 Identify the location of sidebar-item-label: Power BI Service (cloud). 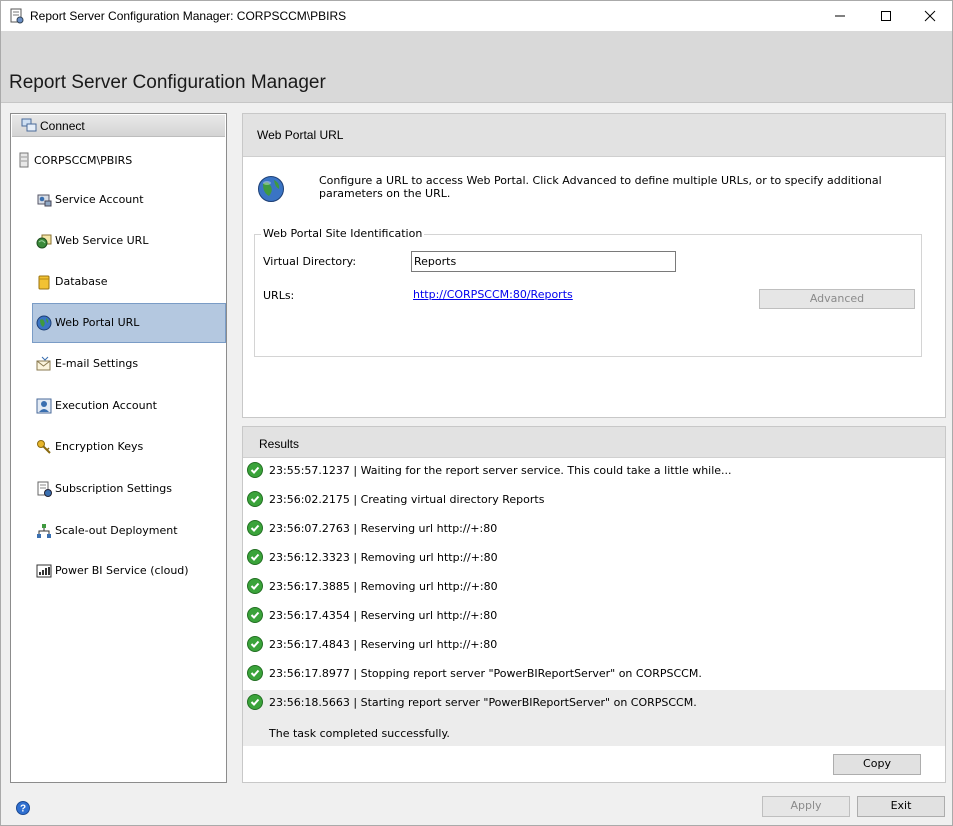
(122, 570).